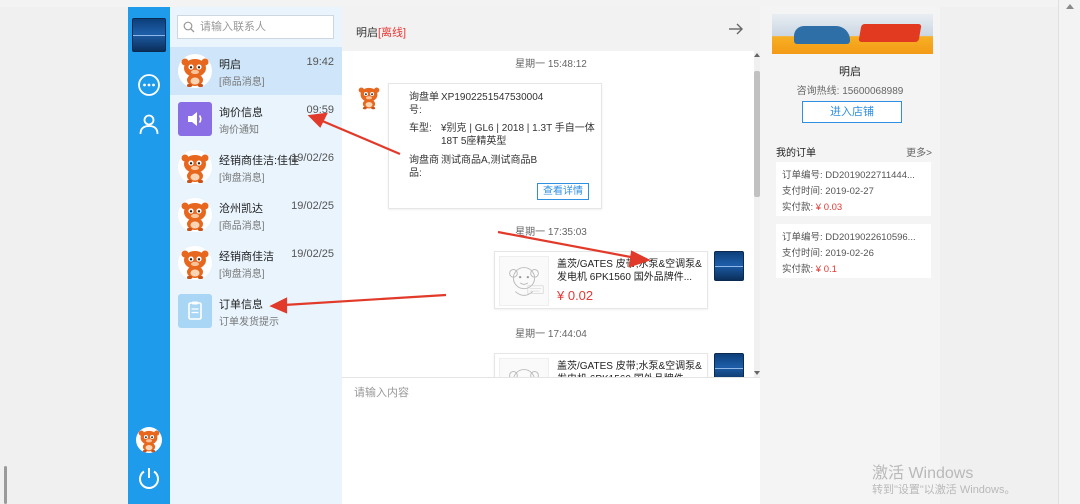 The height and width of the screenshot is (504, 1080). Describe the element at coordinates (265, 27) in the screenshot. I see `search-input` at that location.